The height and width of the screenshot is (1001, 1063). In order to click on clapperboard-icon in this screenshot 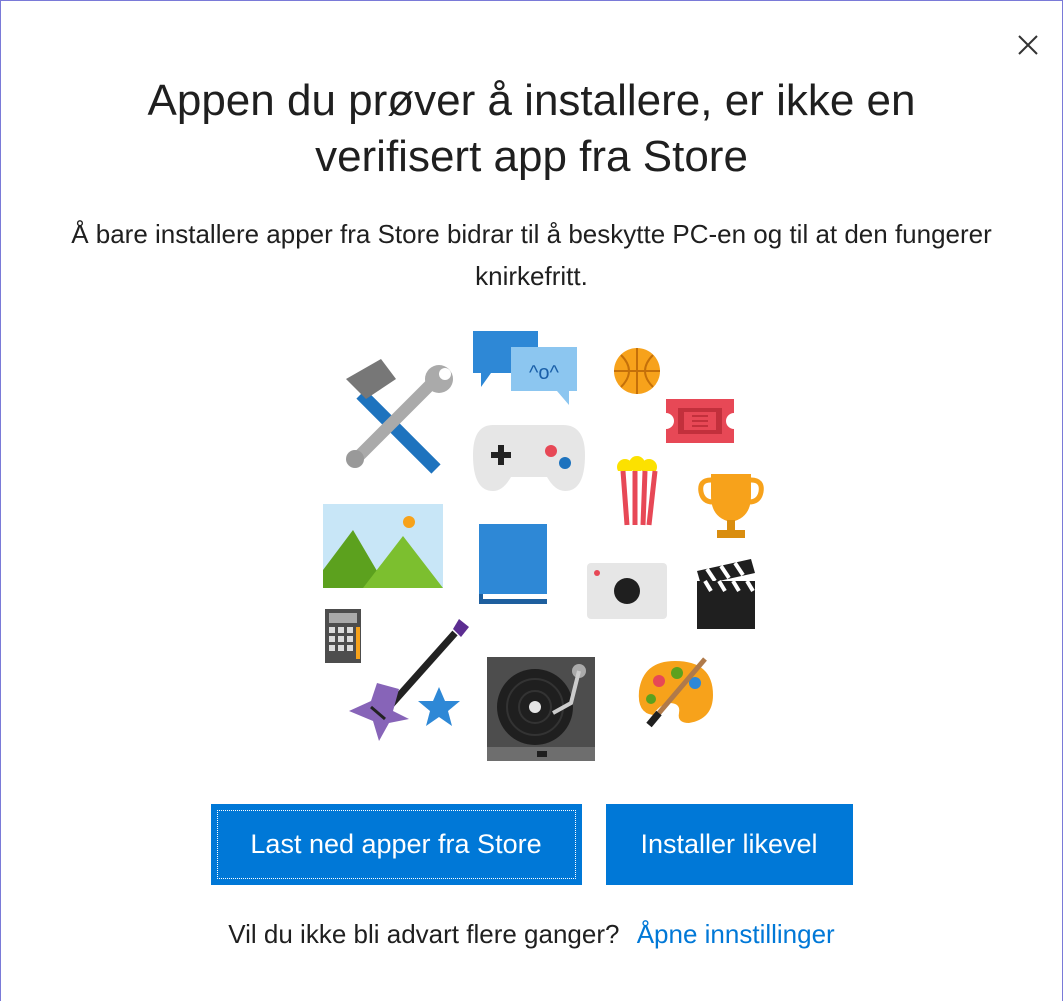, I will do `click(726, 594)`.